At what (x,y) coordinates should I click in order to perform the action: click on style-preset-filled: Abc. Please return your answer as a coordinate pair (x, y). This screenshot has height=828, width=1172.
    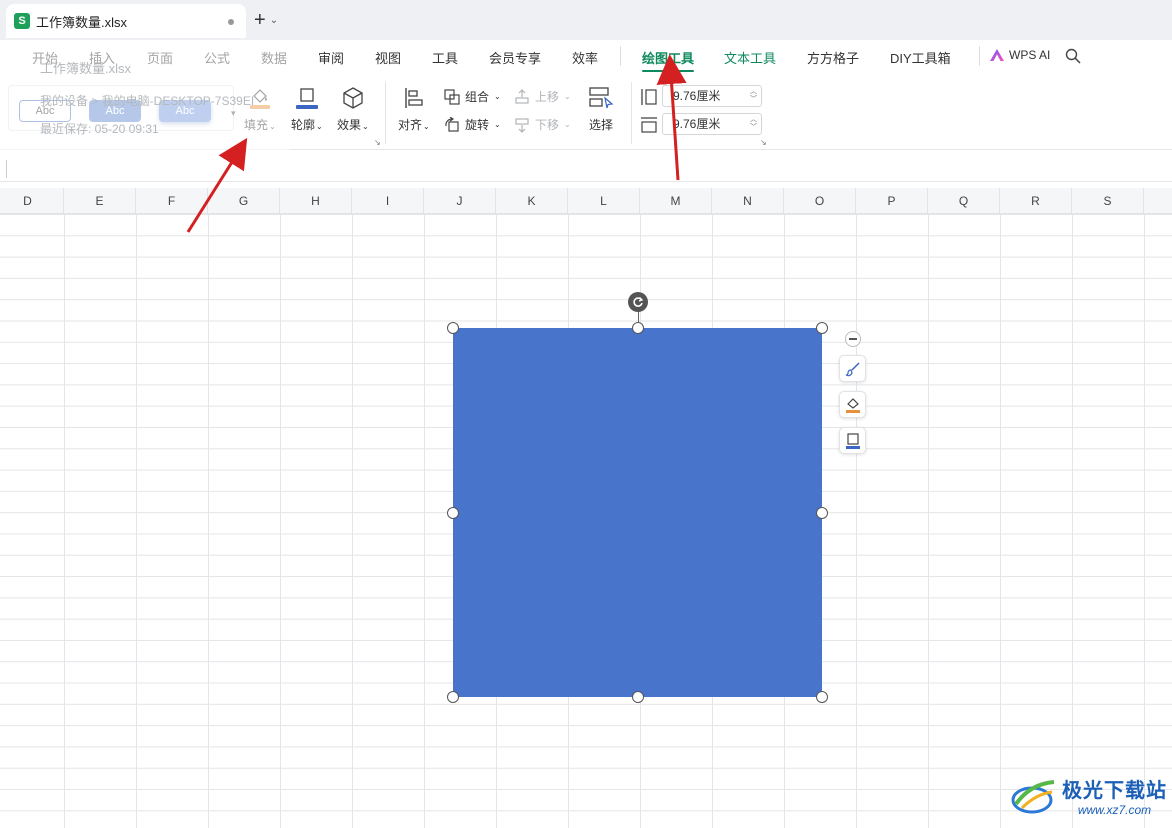
    Looking at the image, I should click on (115, 111).